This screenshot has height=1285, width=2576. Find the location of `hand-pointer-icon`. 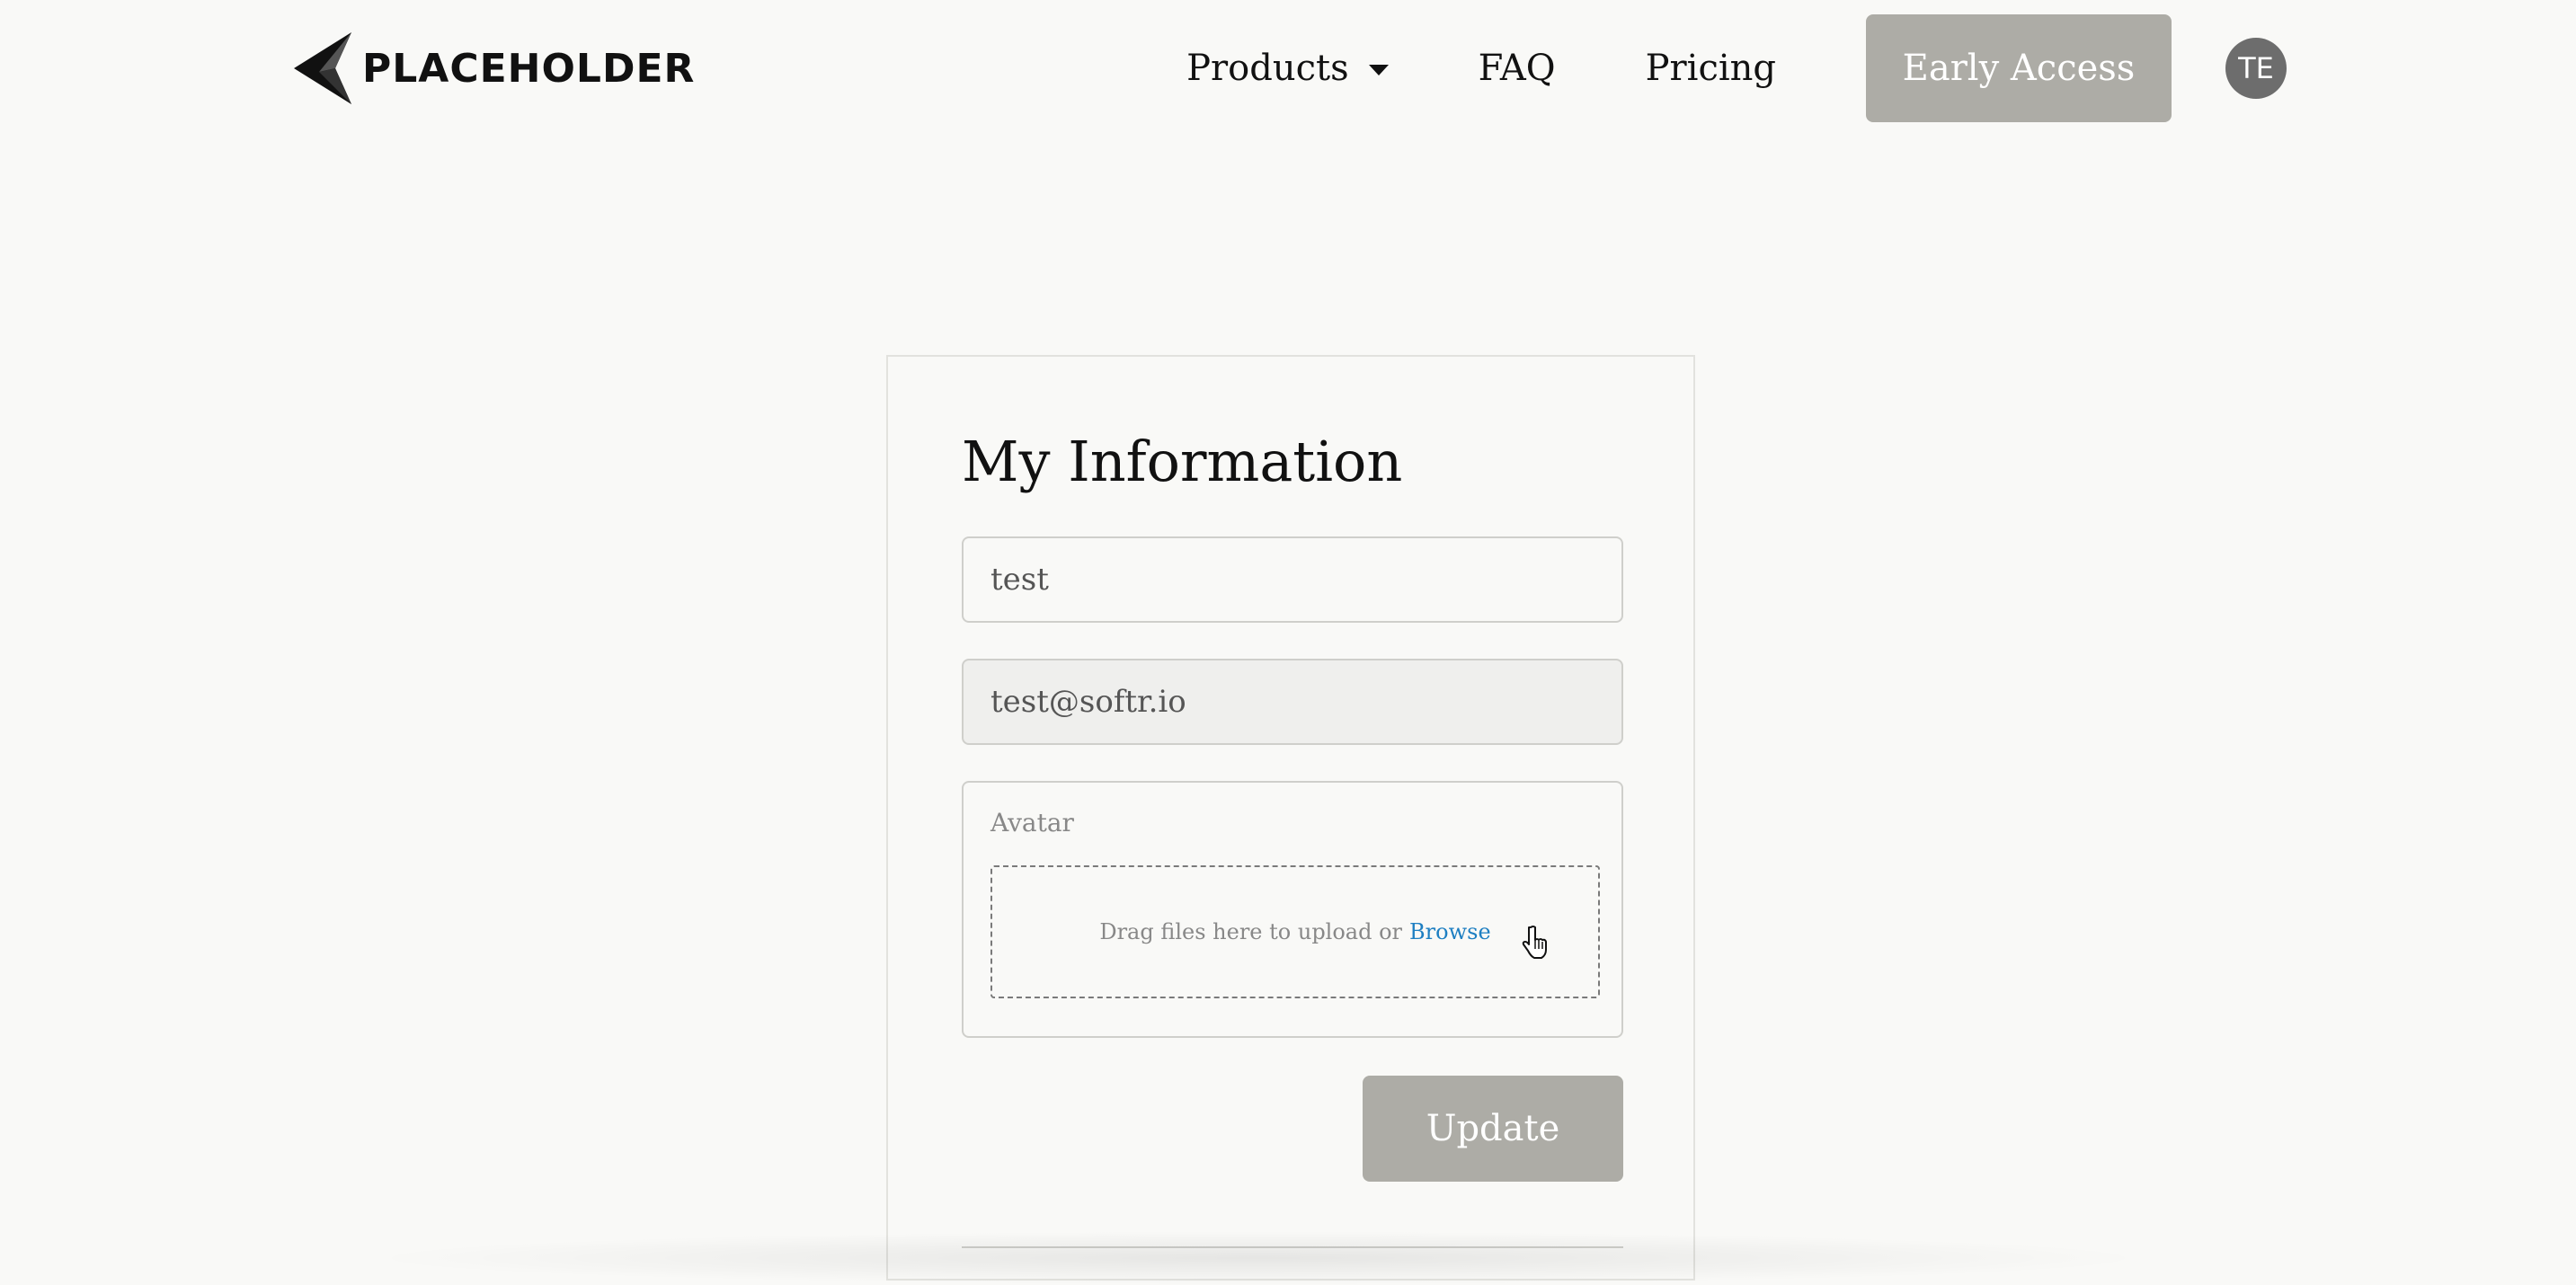

hand-pointer-icon is located at coordinates (1534, 943).